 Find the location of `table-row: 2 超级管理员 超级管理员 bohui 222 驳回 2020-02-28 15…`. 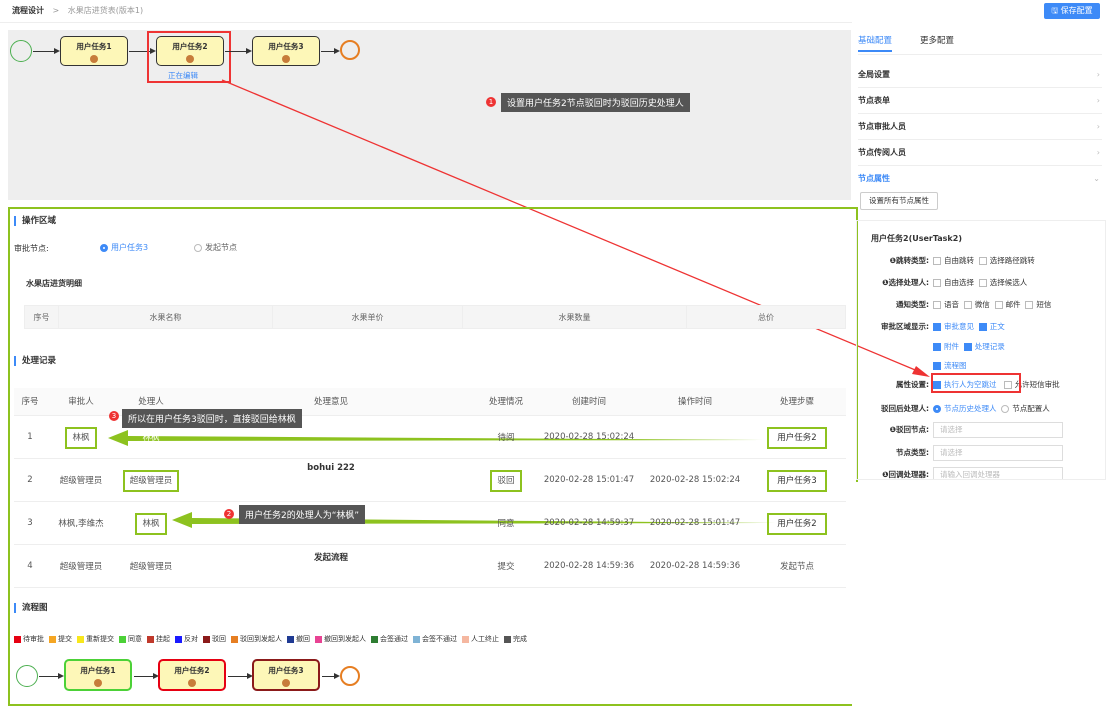

table-row: 2 超级管理员 超级管理员 bohui 222 驳回 2020-02-28 15… is located at coordinates (430, 479).